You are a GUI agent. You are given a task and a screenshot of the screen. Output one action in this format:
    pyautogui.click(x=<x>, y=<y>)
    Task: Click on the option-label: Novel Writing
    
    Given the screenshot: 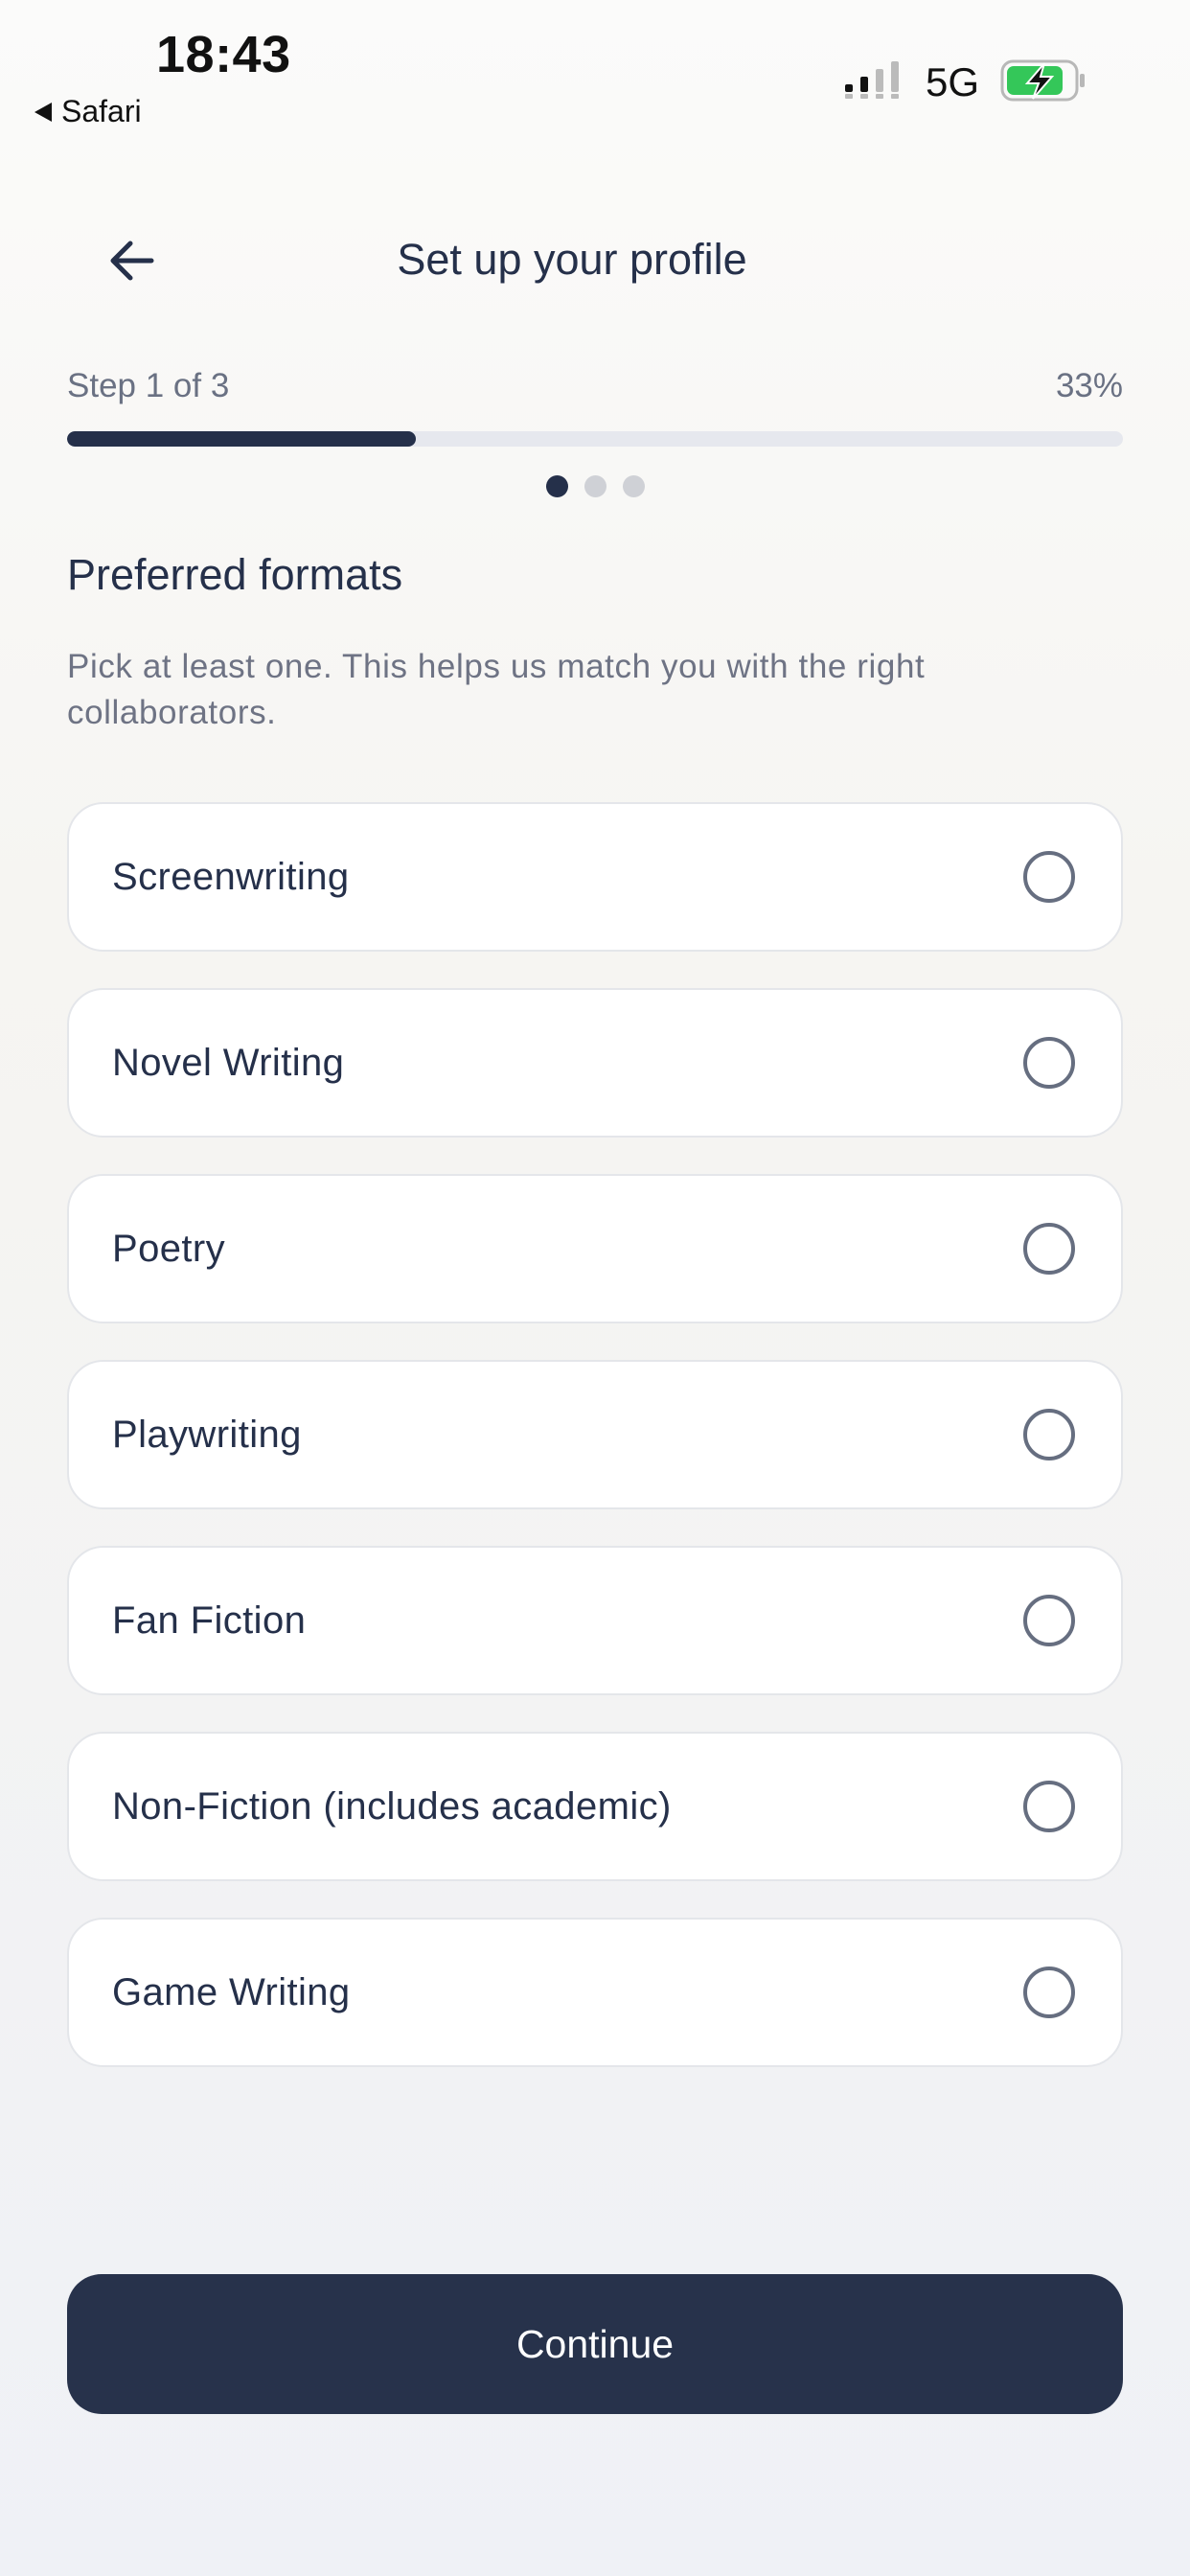 What is the action you would take?
    pyautogui.click(x=229, y=1062)
    